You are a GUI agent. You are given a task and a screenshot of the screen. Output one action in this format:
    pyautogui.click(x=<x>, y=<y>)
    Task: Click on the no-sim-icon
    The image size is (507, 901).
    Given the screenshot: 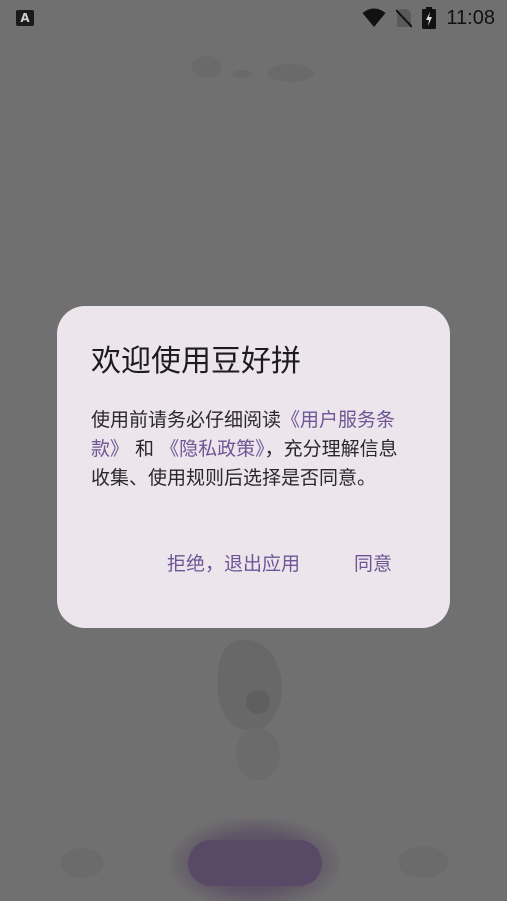 What is the action you would take?
    pyautogui.click(x=404, y=18)
    